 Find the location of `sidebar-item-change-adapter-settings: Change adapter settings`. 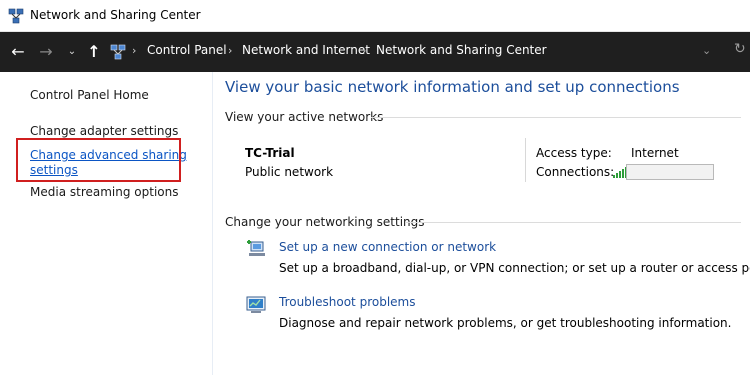

sidebar-item-change-adapter-settings: Change adapter settings is located at coordinates (104, 131).